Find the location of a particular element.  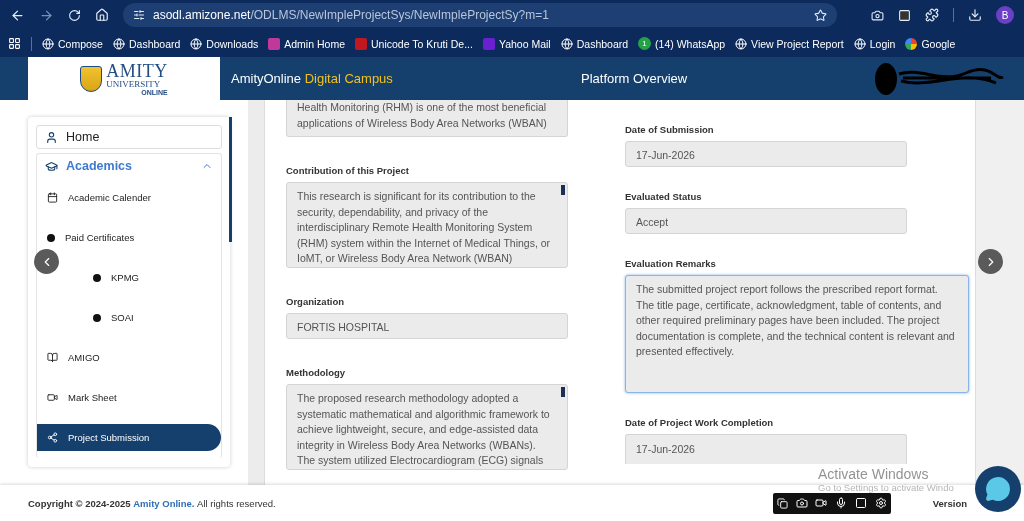

bookmark-star-icon is located at coordinates (820, 15).